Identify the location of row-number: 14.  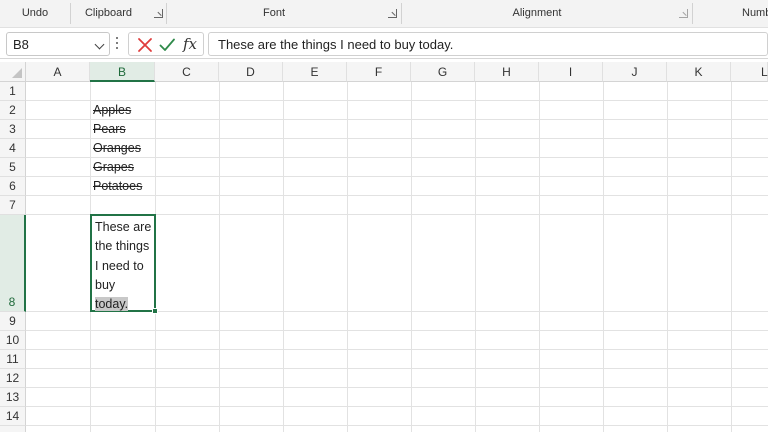
(12, 416).